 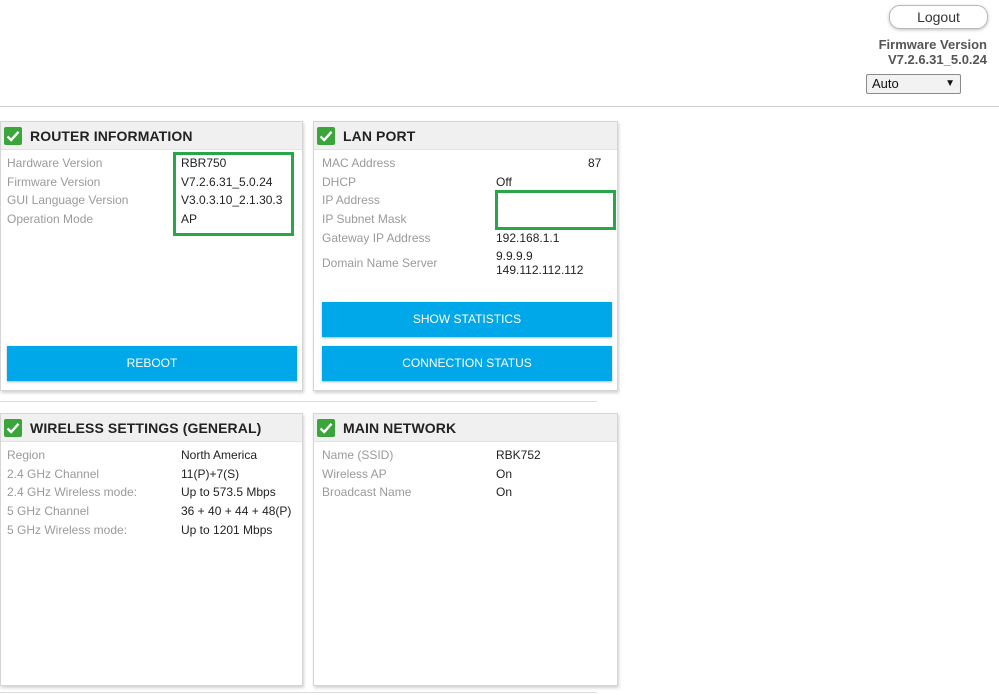 I want to click on channel-5-value: 36 + 40 + 44 + 48(P), so click(x=236, y=511).